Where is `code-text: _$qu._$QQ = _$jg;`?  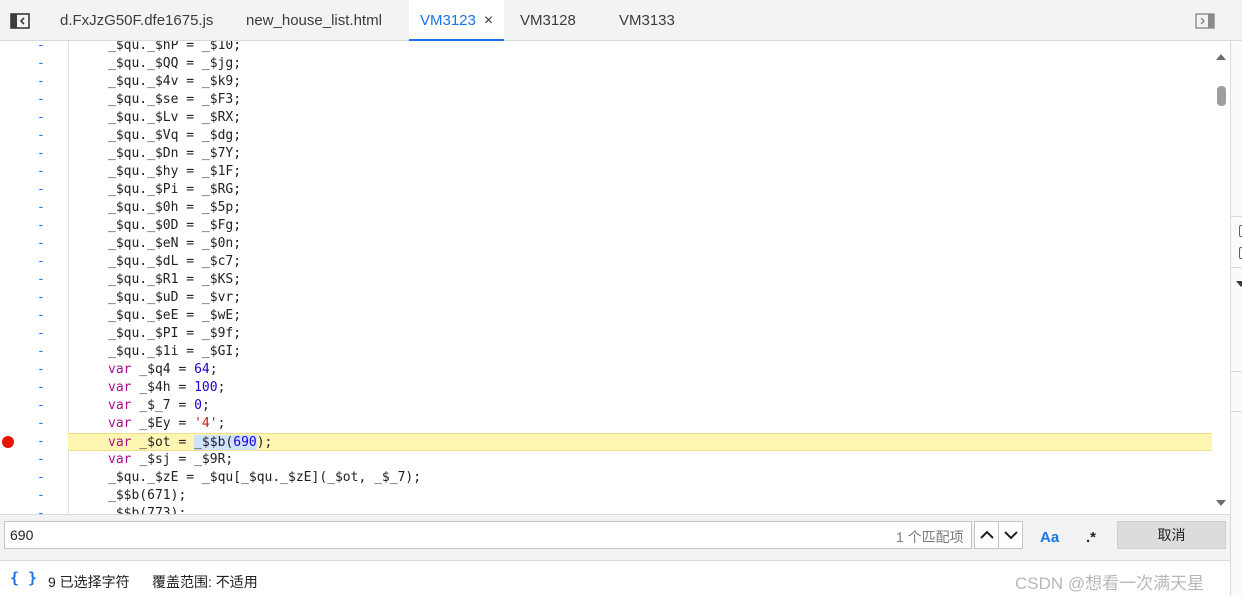 code-text: _$qu._$QQ = _$jg; is located at coordinates (174, 64).